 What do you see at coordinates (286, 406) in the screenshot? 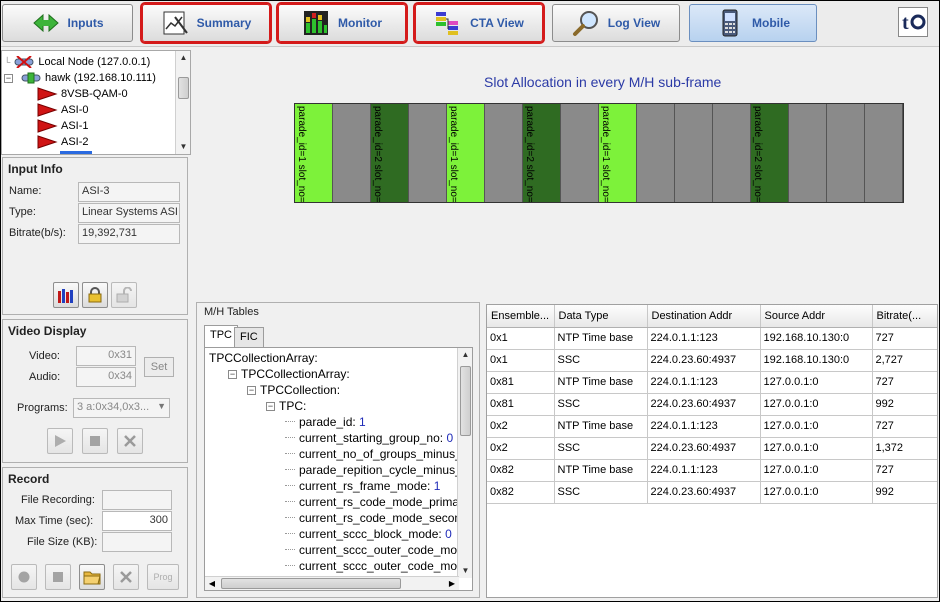
I see `tpc-tree-row: − TPC:` at bounding box center [286, 406].